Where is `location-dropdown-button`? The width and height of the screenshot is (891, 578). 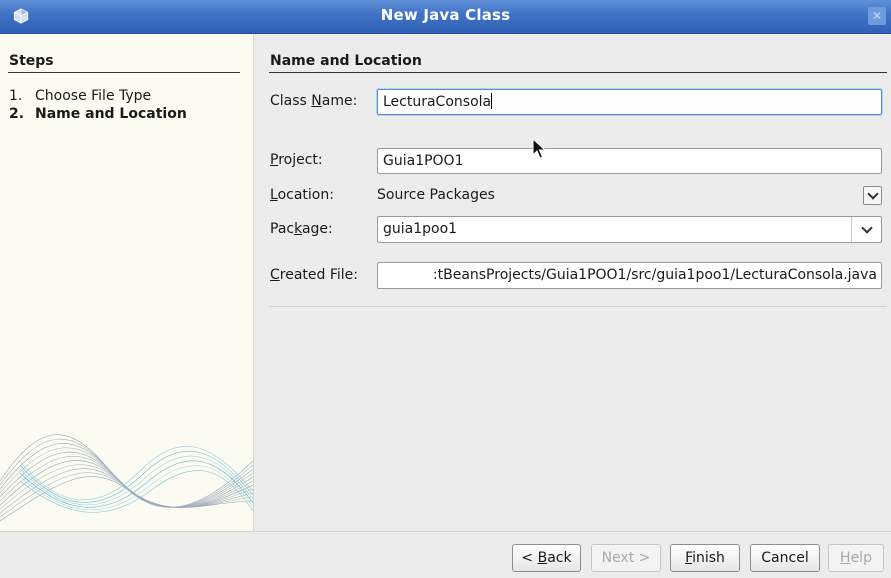
location-dropdown-button is located at coordinates (872, 195).